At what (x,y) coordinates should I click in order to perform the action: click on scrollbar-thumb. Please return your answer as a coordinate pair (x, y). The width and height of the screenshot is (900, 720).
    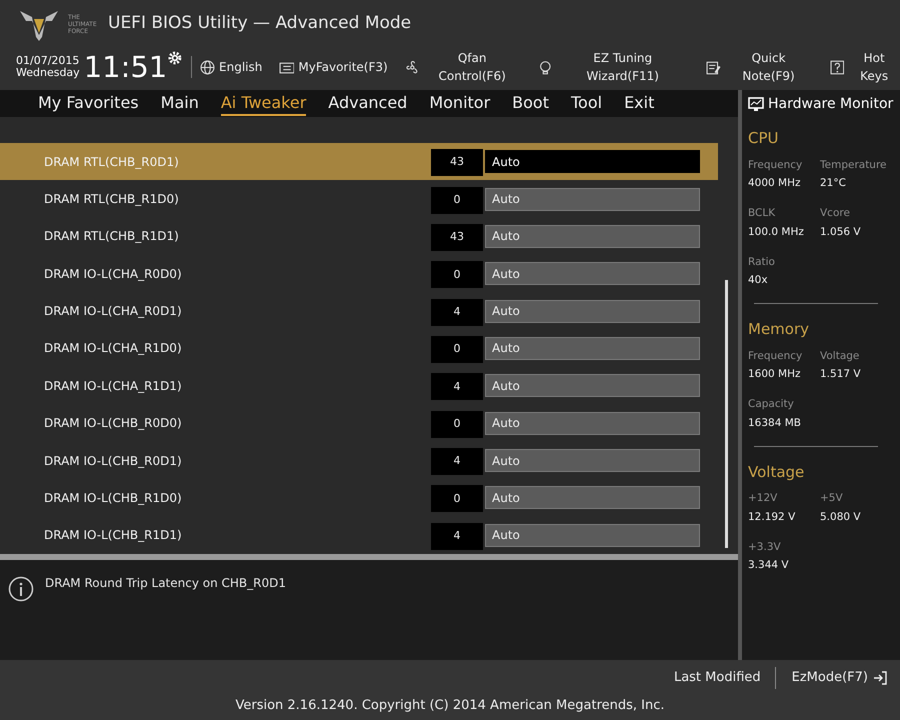
    Looking at the image, I should click on (726, 414).